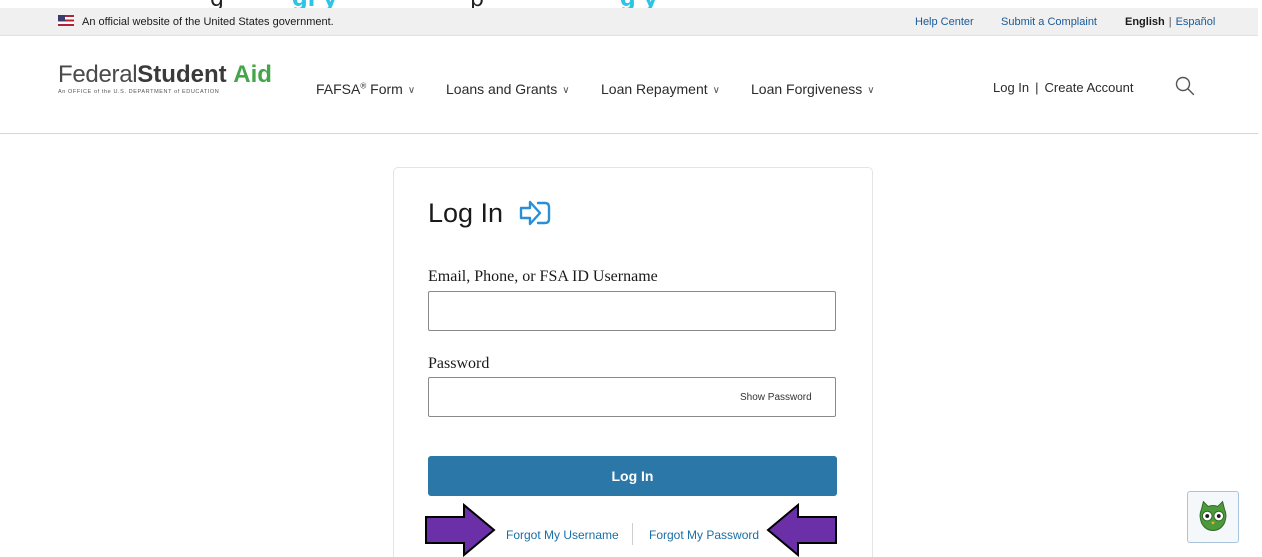 The width and height of the screenshot is (1262, 557). I want to click on nav-loans-and-grants: Loans and Grants ∨, so click(508, 89).